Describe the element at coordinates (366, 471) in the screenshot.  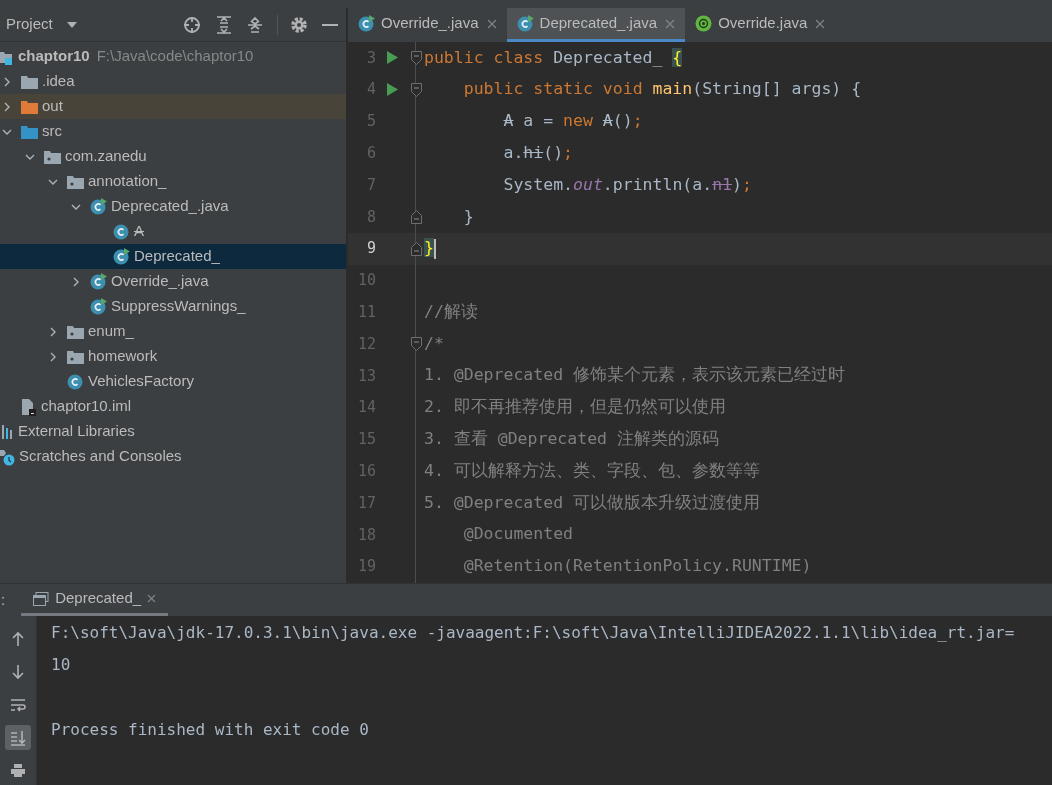
I see `line-number: 16` at that location.